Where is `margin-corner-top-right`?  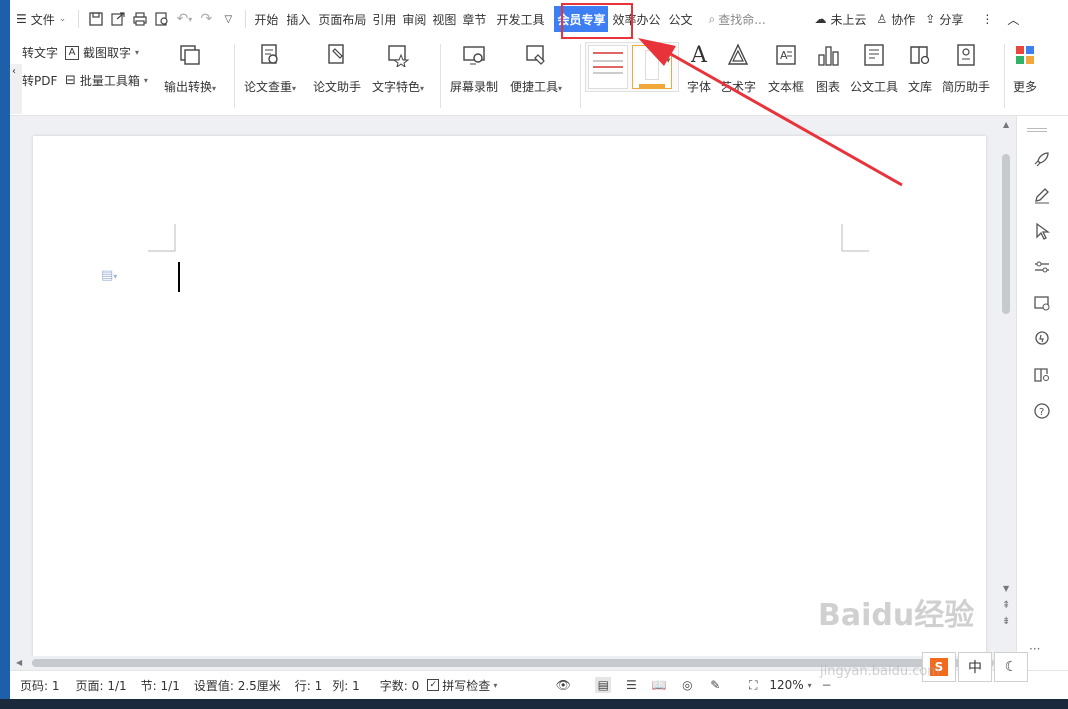
margin-corner-top-right is located at coordinates (855, 238).